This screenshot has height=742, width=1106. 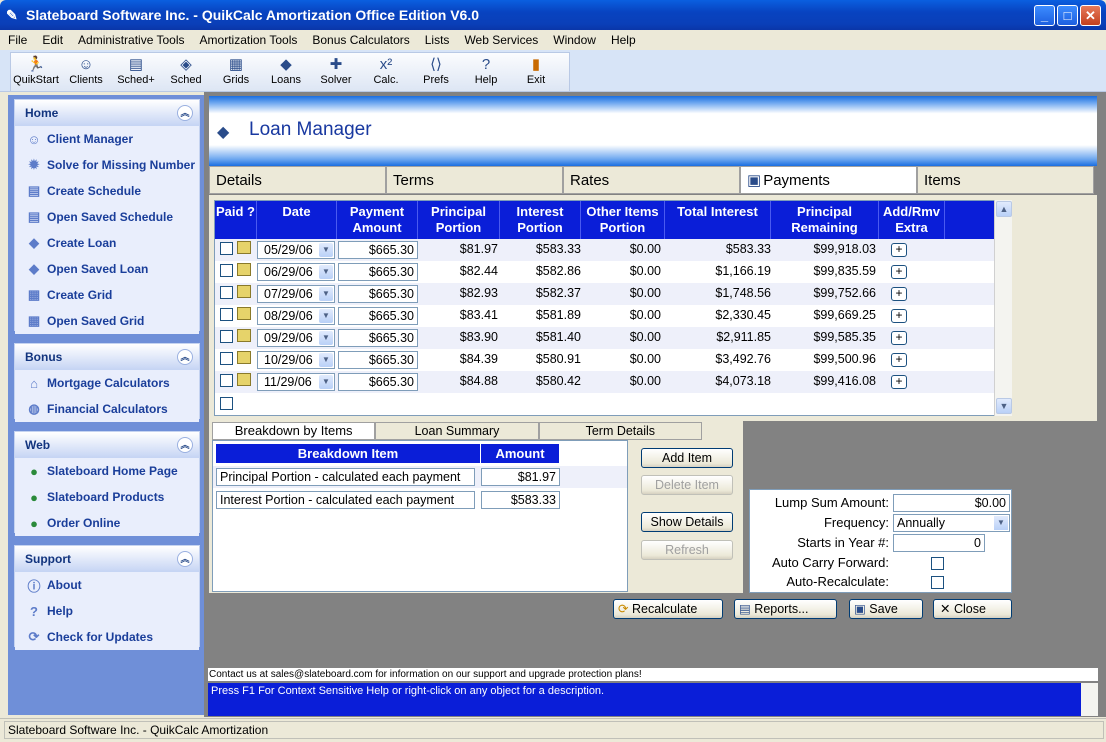 I want to click on menu-web-services: Web Services, so click(x=501, y=40).